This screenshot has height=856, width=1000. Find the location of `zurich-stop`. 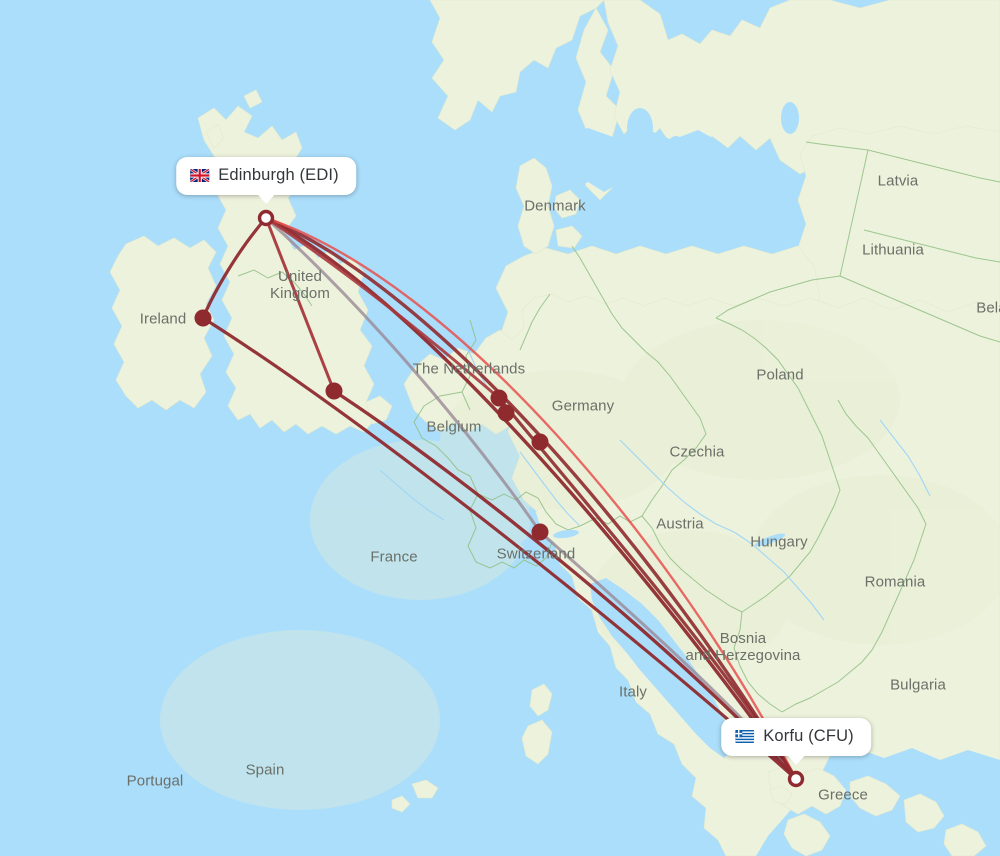

zurich-stop is located at coordinates (540, 532).